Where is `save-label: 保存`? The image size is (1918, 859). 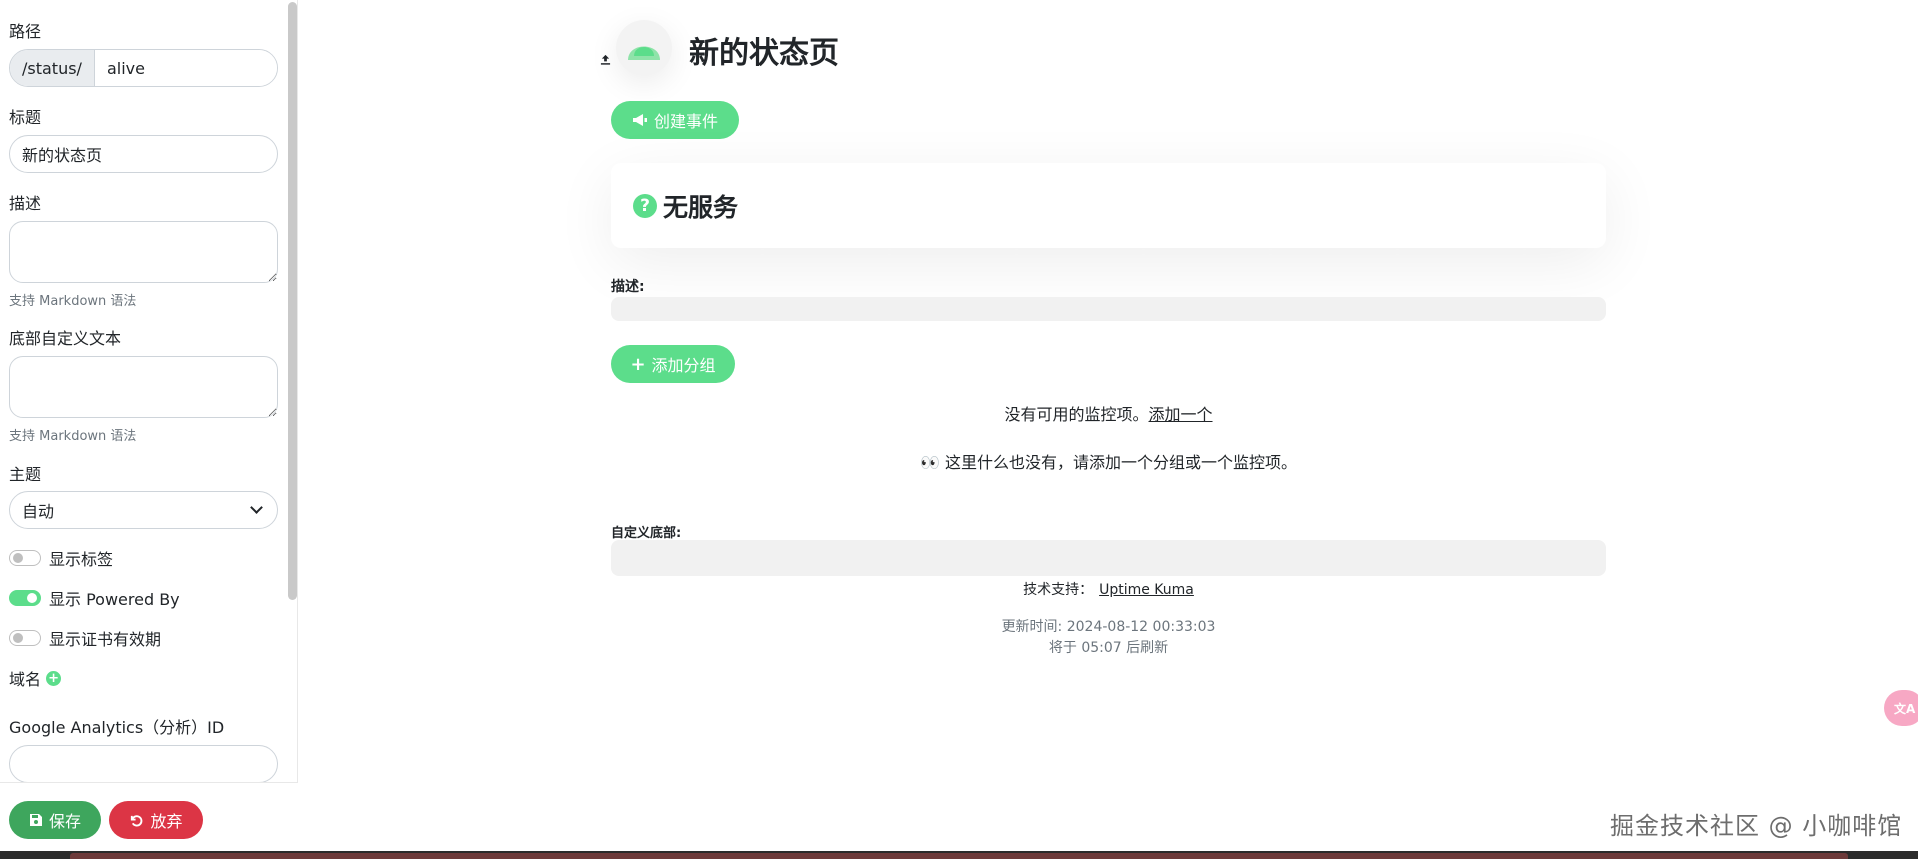 save-label: 保存 is located at coordinates (64, 821).